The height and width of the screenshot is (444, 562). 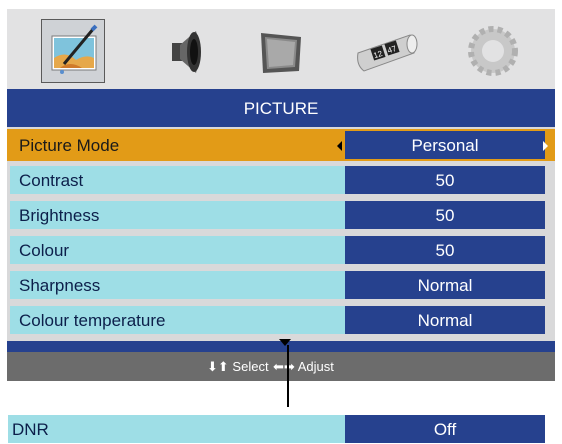 What do you see at coordinates (387, 53) in the screenshot?
I see `clock-icon: 12 47` at bounding box center [387, 53].